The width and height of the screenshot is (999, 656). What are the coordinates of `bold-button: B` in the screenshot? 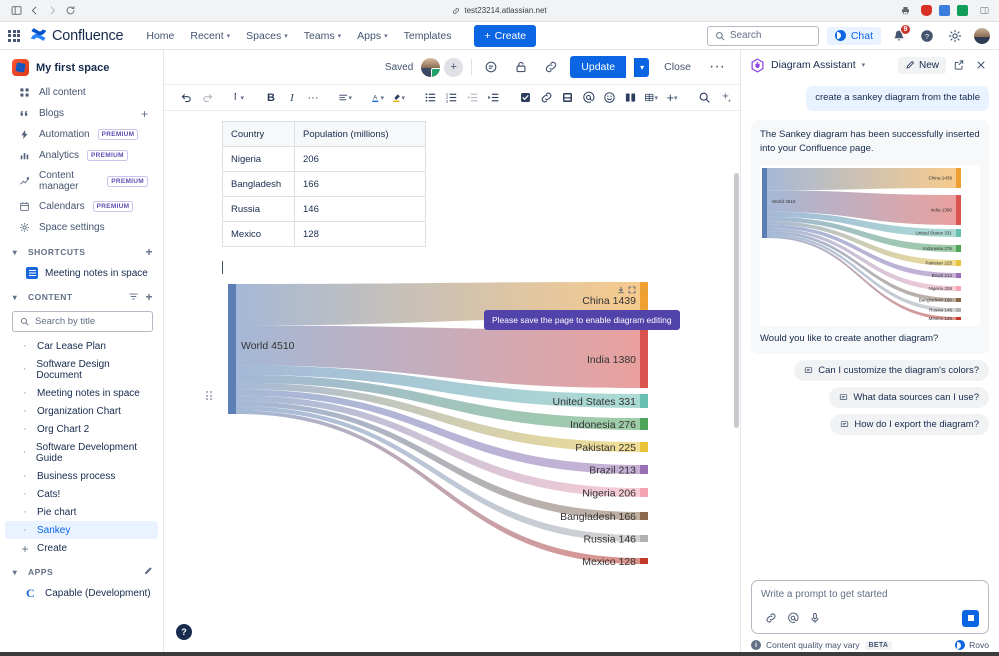 It's located at (271, 98).